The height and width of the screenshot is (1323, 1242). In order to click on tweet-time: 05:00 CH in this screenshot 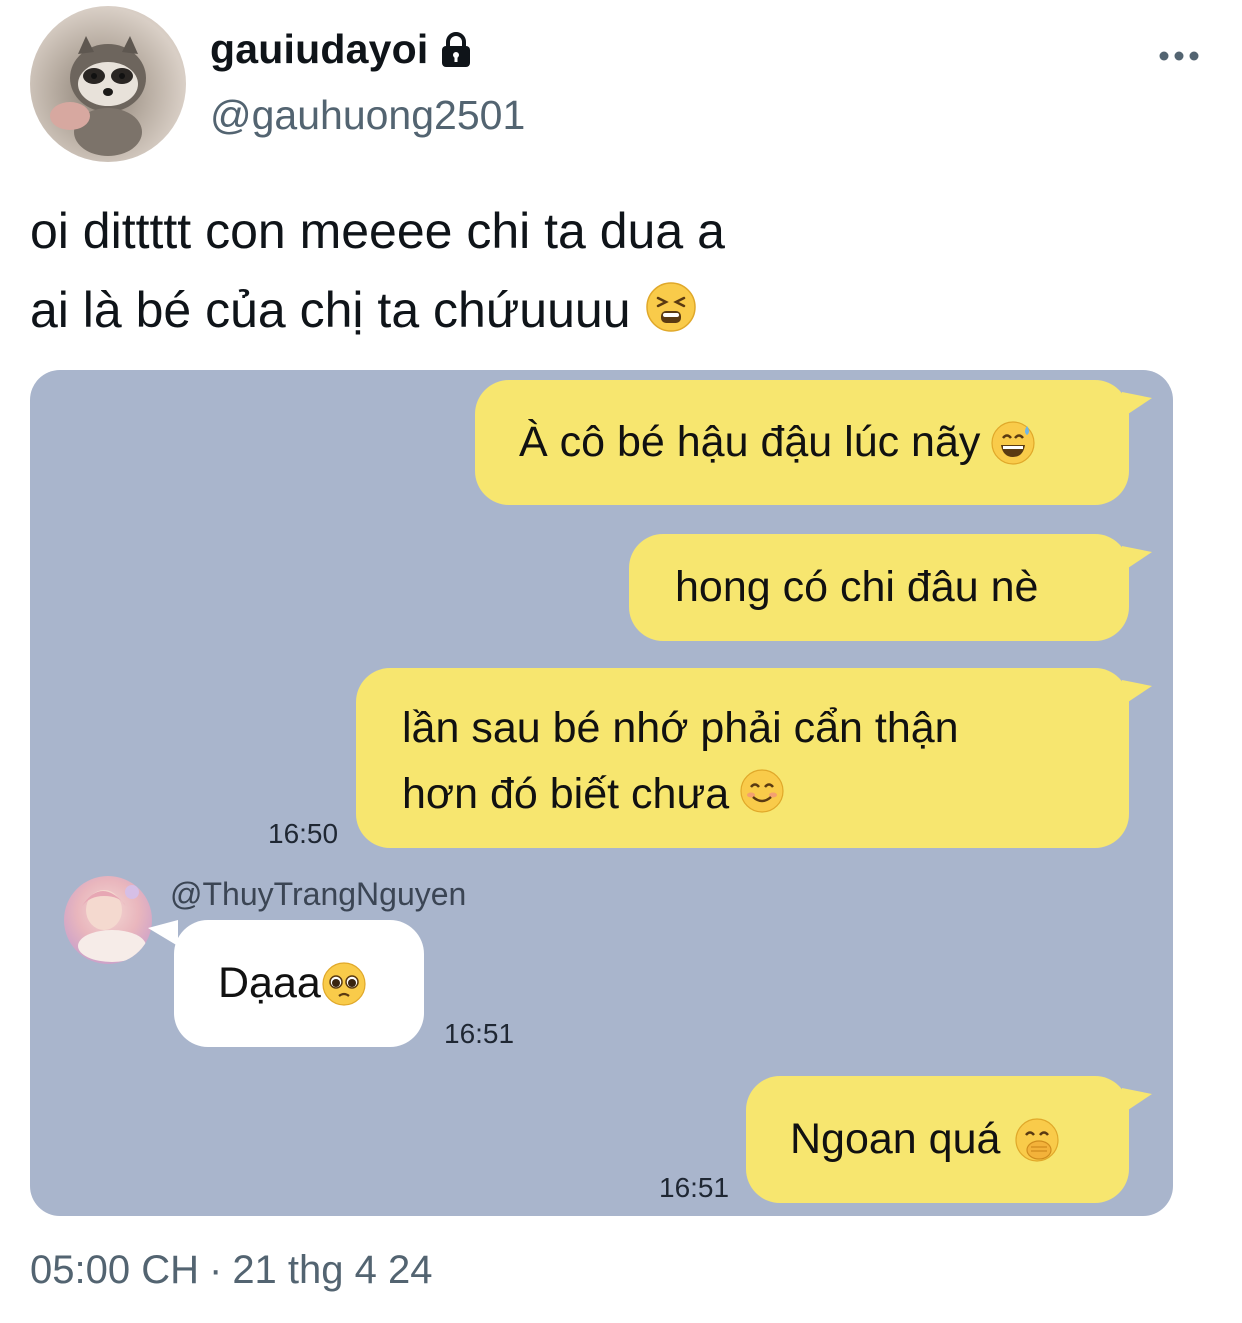, I will do `click(114, 1270)`.